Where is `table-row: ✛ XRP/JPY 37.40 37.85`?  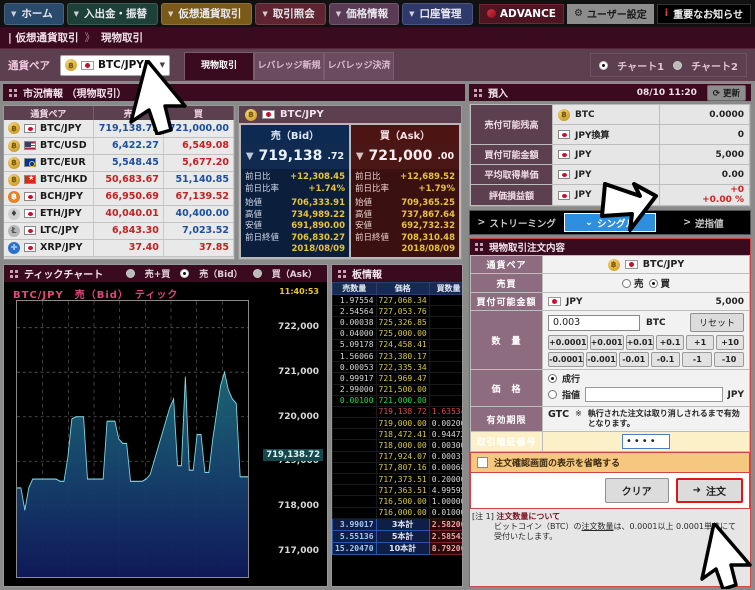
table-row: ✛ XRP/JPY 37.40 37.85 is located at coordinates (119, 248).